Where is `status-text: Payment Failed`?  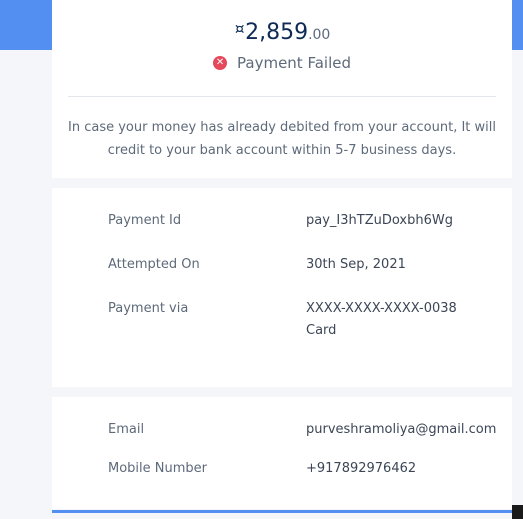
status-text: Payment Failed is located at coordinates (294, 63).